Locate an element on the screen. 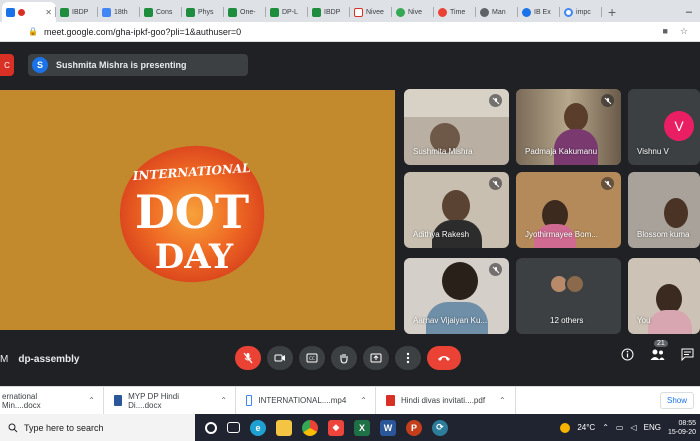  browser-tab: Time is located at coordinates (455, 12).